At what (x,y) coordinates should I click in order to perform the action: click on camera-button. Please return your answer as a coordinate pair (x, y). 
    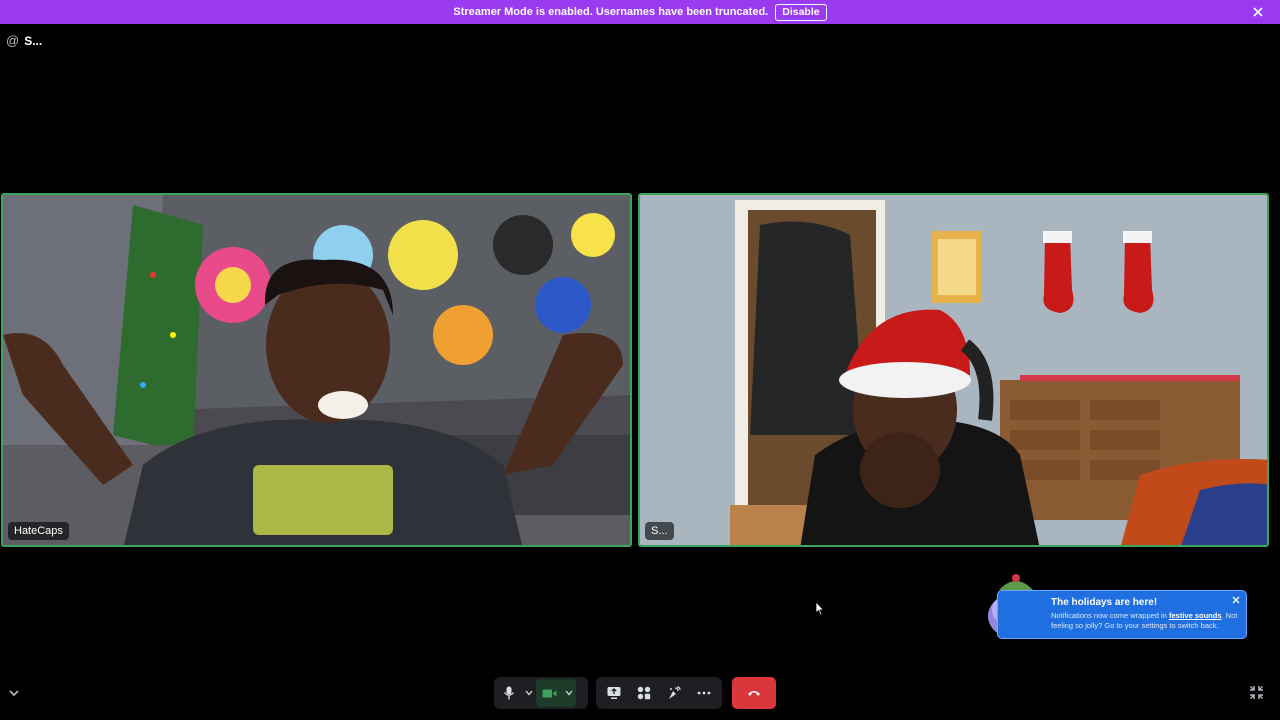
    Looking at the image, I should click on (549, 693).